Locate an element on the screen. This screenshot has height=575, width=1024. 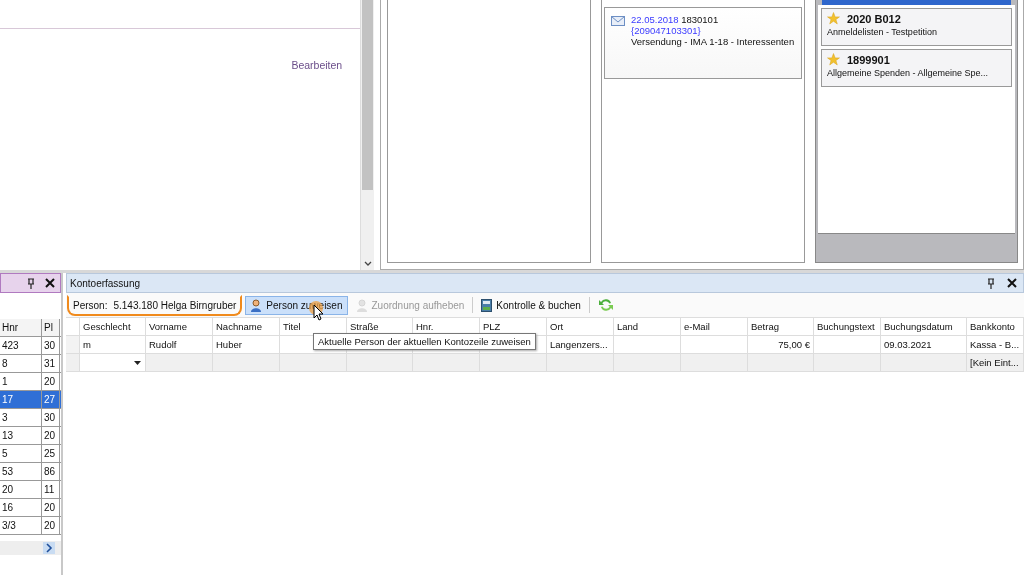
column-header: Ort is located at coordinates (580, 327).